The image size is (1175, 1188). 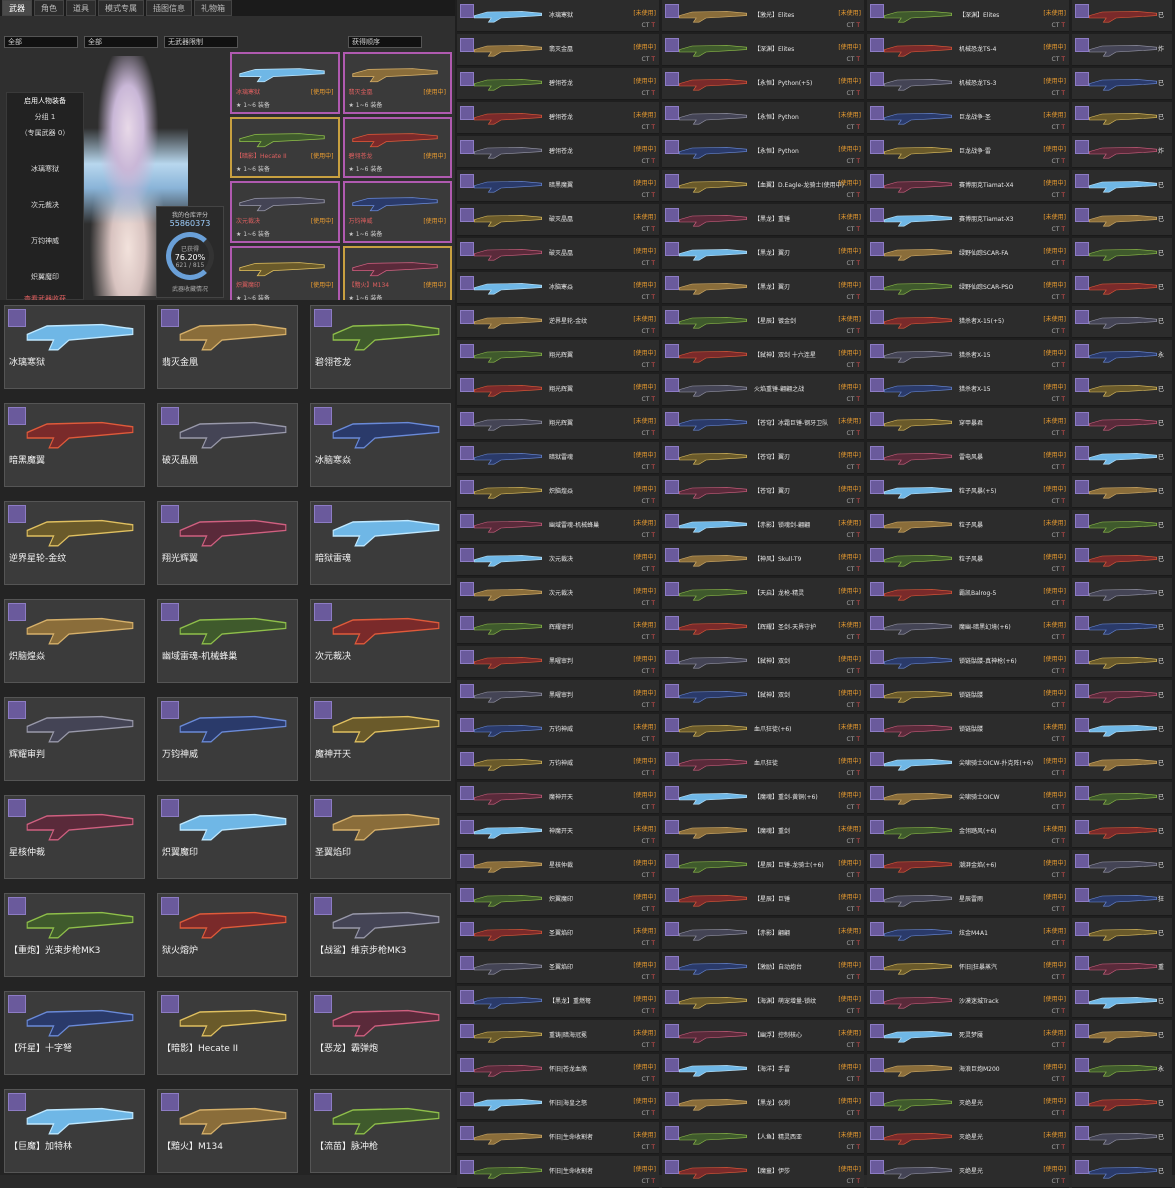 I want to click on list-item: 辉耀审判 [未使用] CT T, so click(x=558, y=628).